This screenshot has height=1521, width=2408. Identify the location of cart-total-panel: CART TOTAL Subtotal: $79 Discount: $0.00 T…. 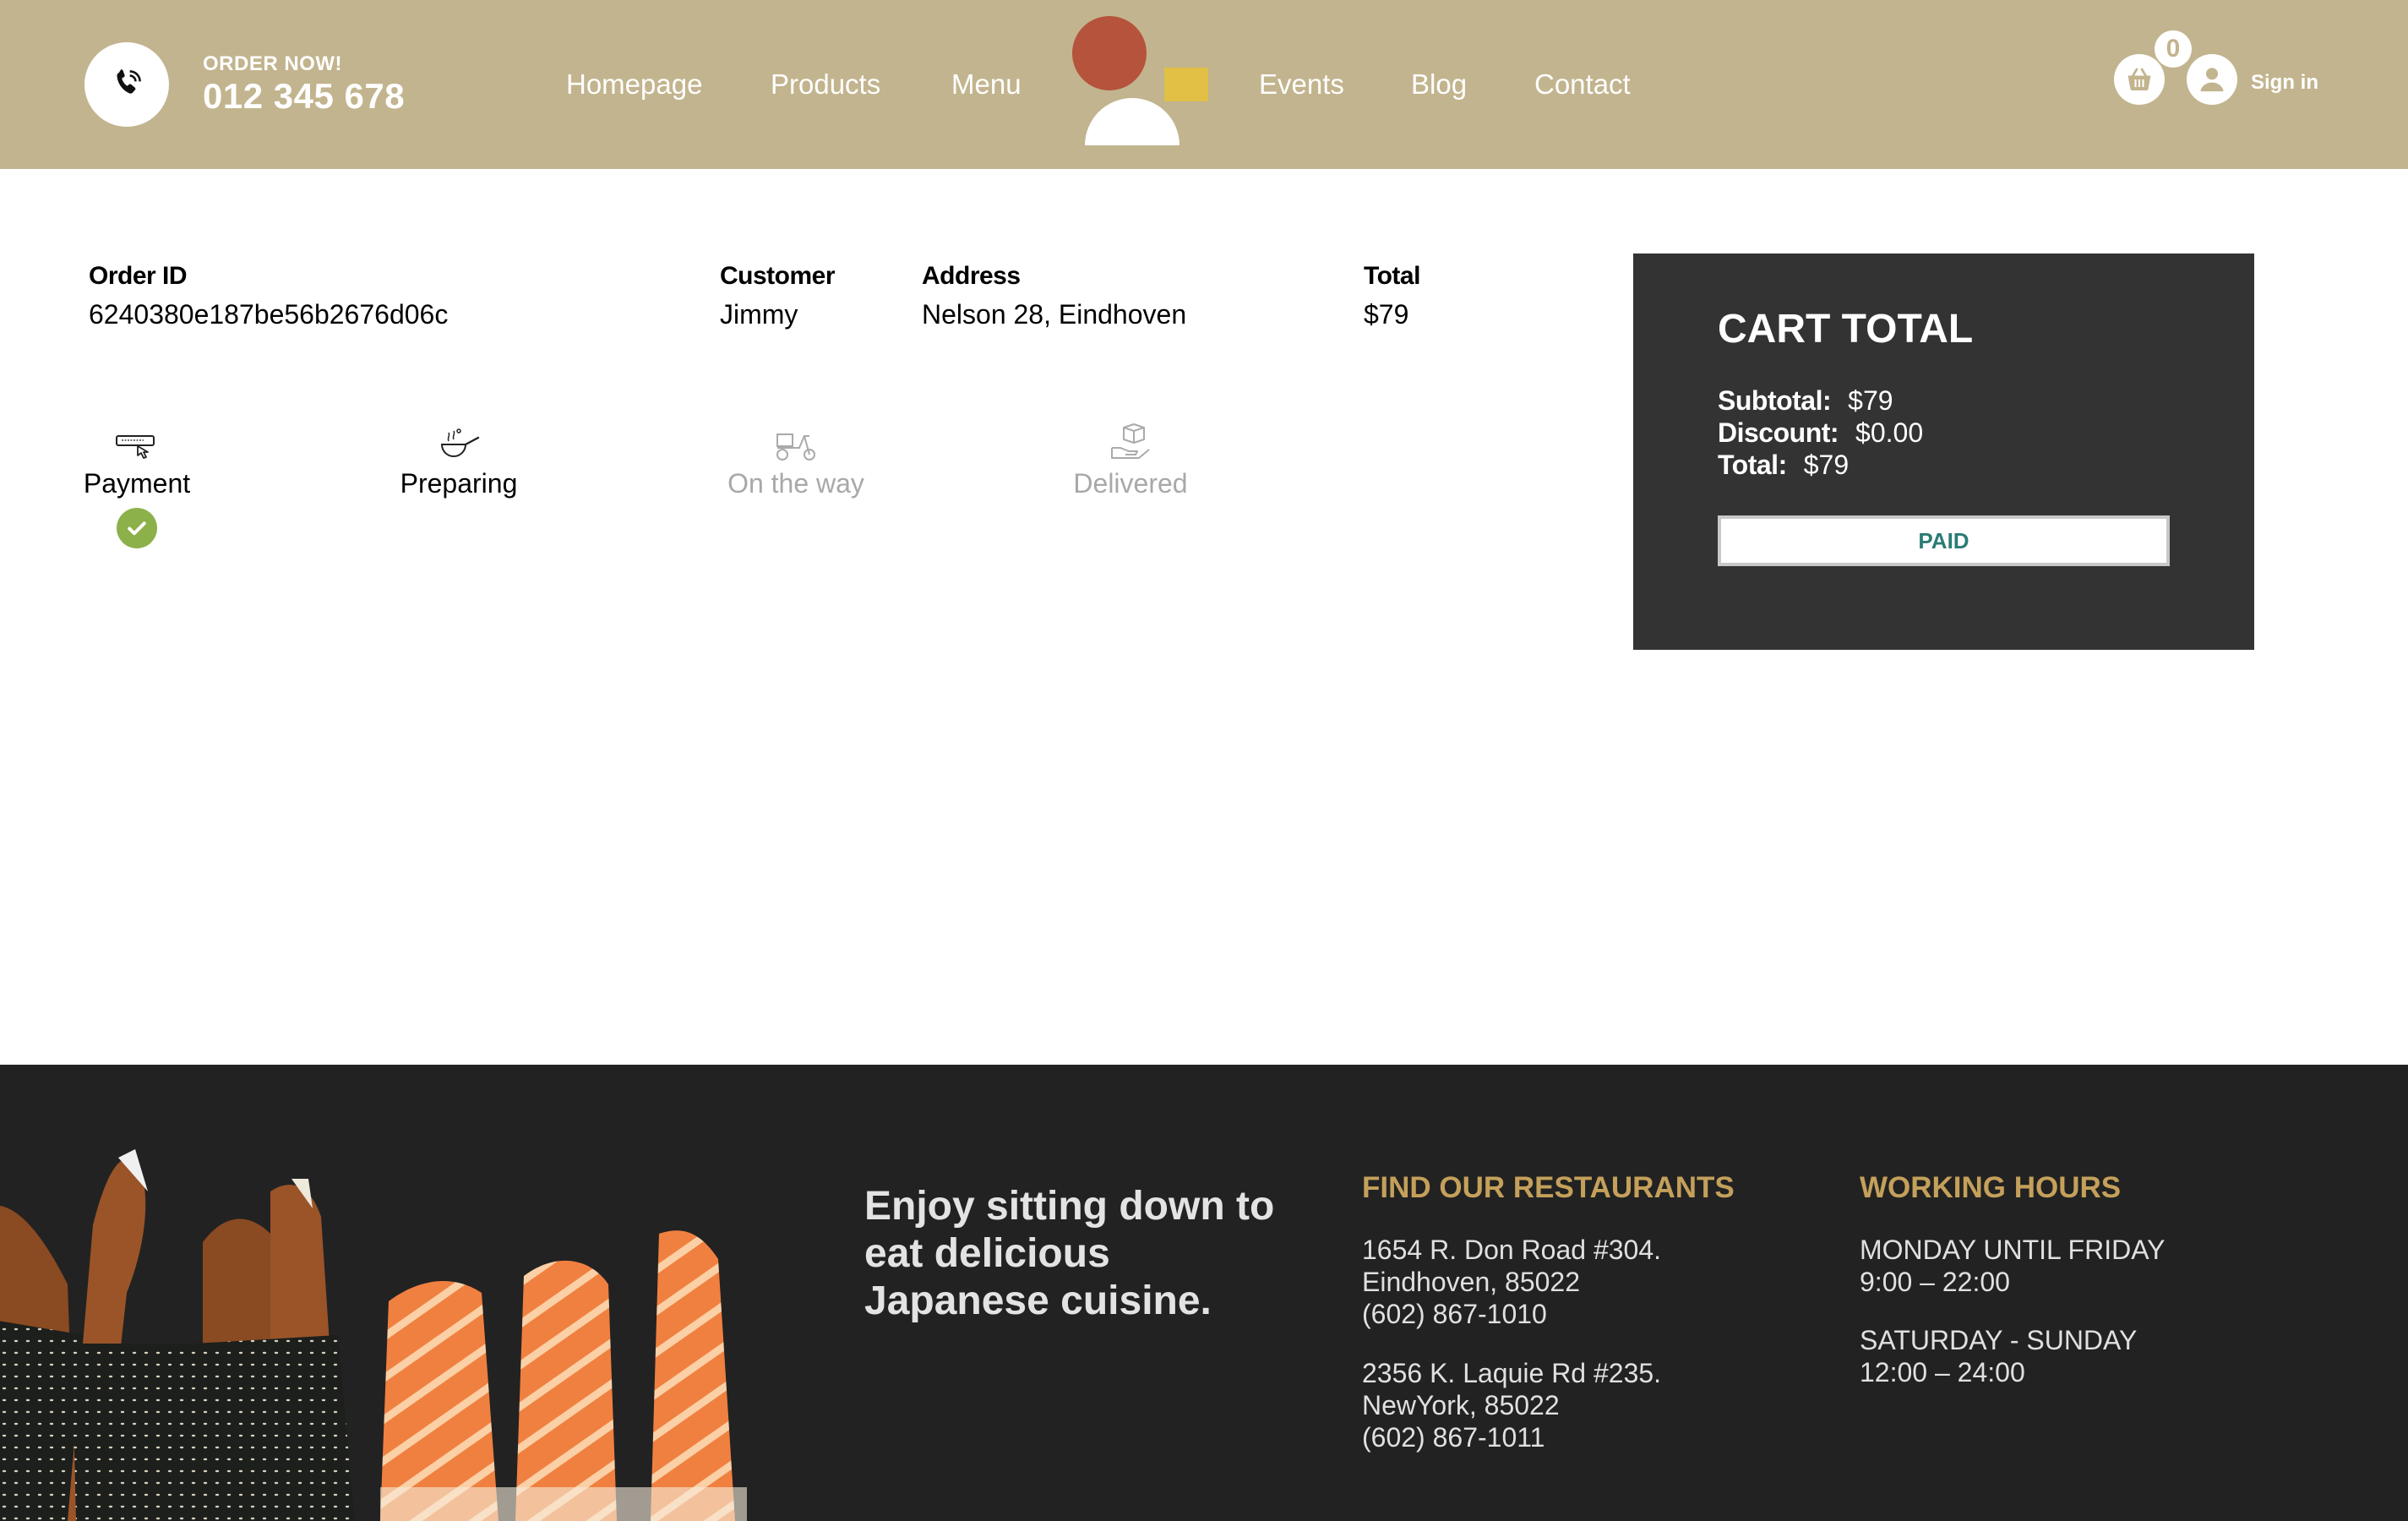
(1943, 452).